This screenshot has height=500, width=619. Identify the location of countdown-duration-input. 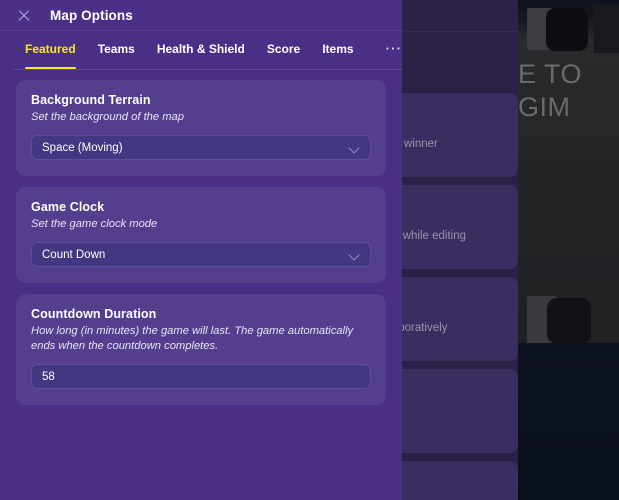
(201, 376).